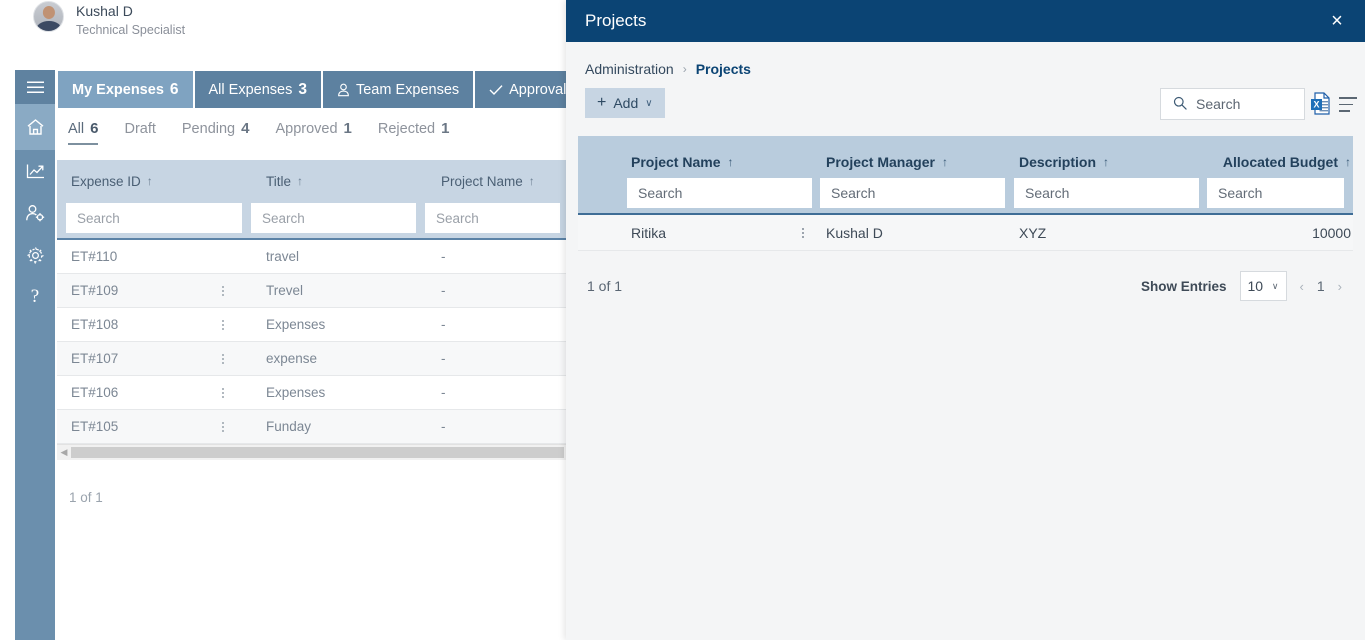  I want to click on tab-approval: Approval 9, so click(520, 89).